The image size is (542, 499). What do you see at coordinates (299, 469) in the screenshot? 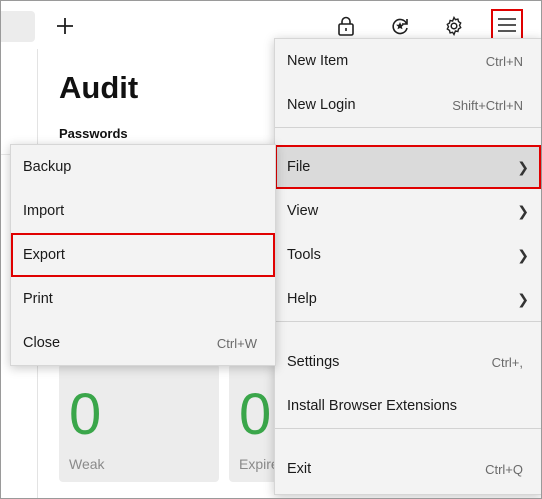
I see `menu-item-label: Exit` at bounding box center [299, 469].